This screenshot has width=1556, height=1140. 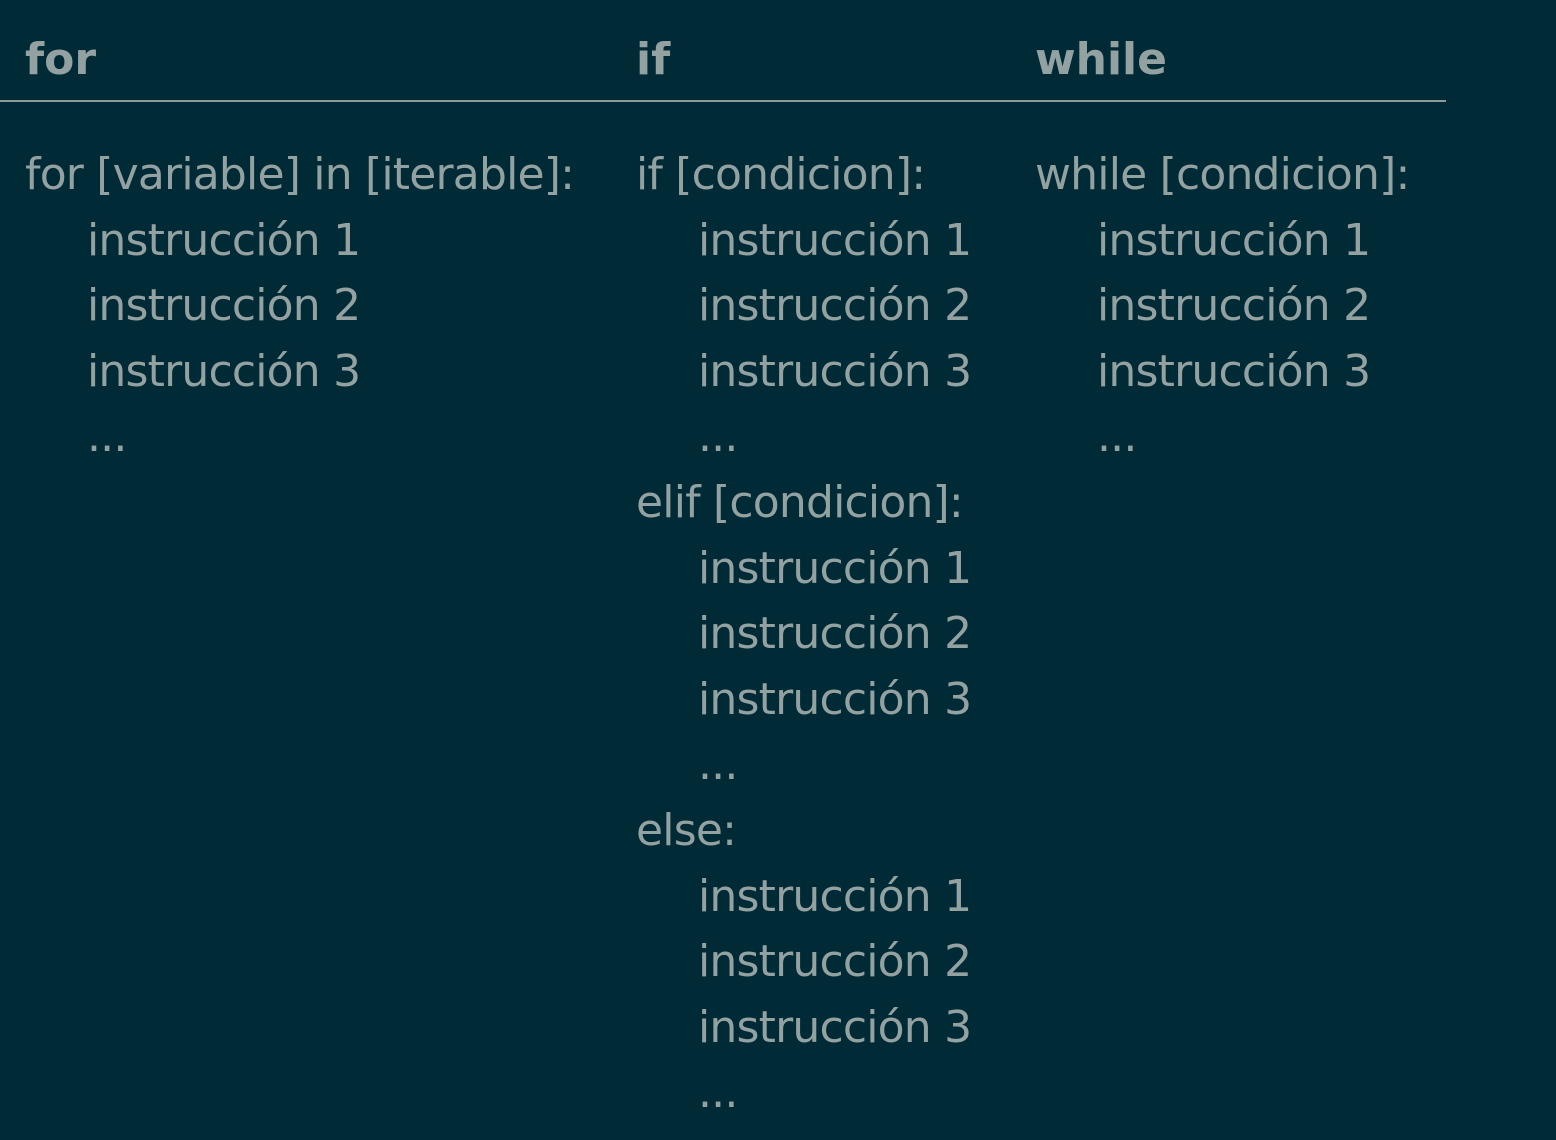 What do you see at coordinates (835, 371) in the screenshot?
I see `if-instruction-line: instrucción 3` at bounding box center [835, 371].